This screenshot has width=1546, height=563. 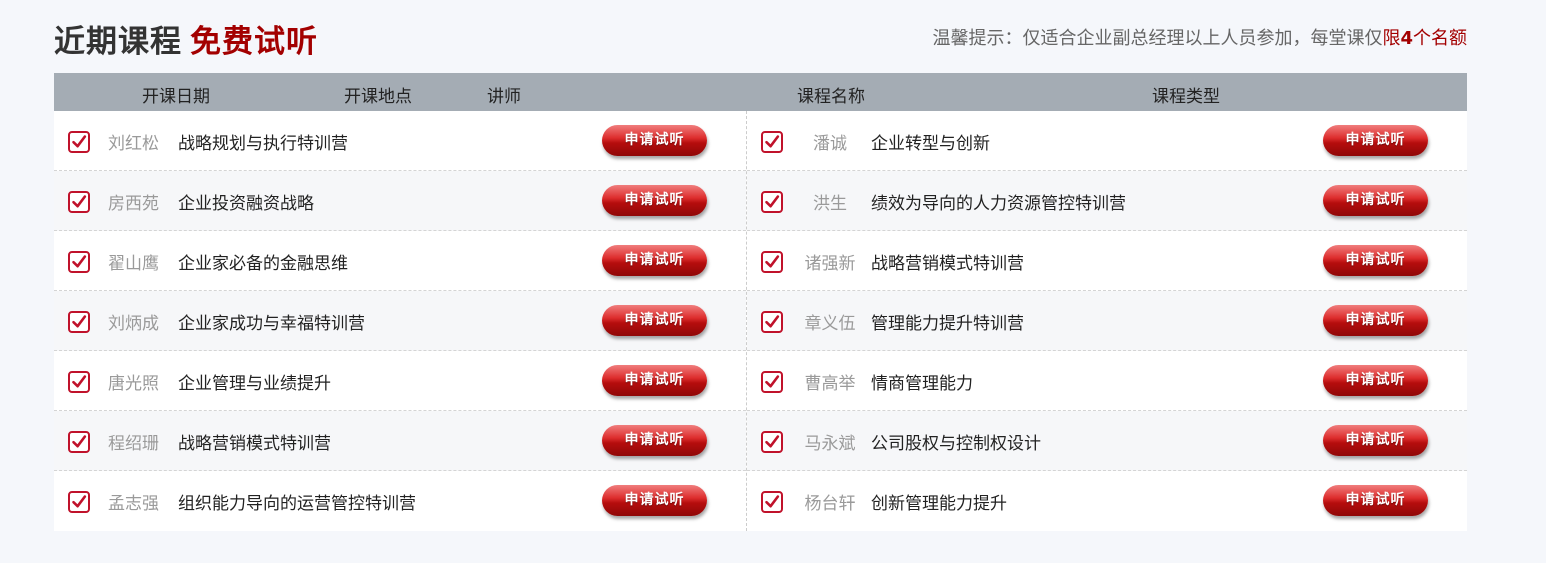 What do you see at coordinates (939, 504) in the screenshot?
I see `course-name: 创新管理能力提升` at bounding box center [939, 504].